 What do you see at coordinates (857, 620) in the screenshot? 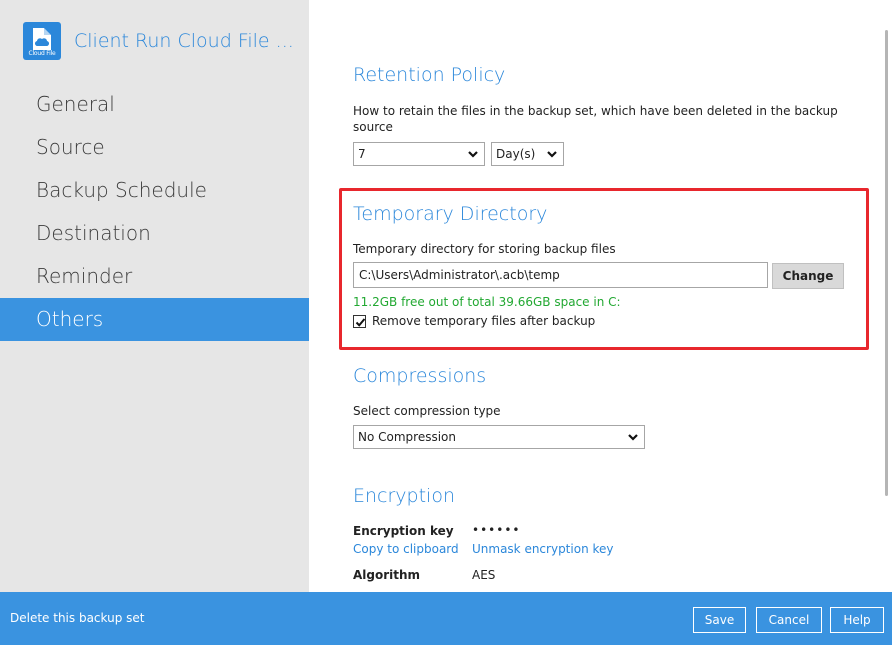
I see `help-button: Help` at bounding box center [857, 620].